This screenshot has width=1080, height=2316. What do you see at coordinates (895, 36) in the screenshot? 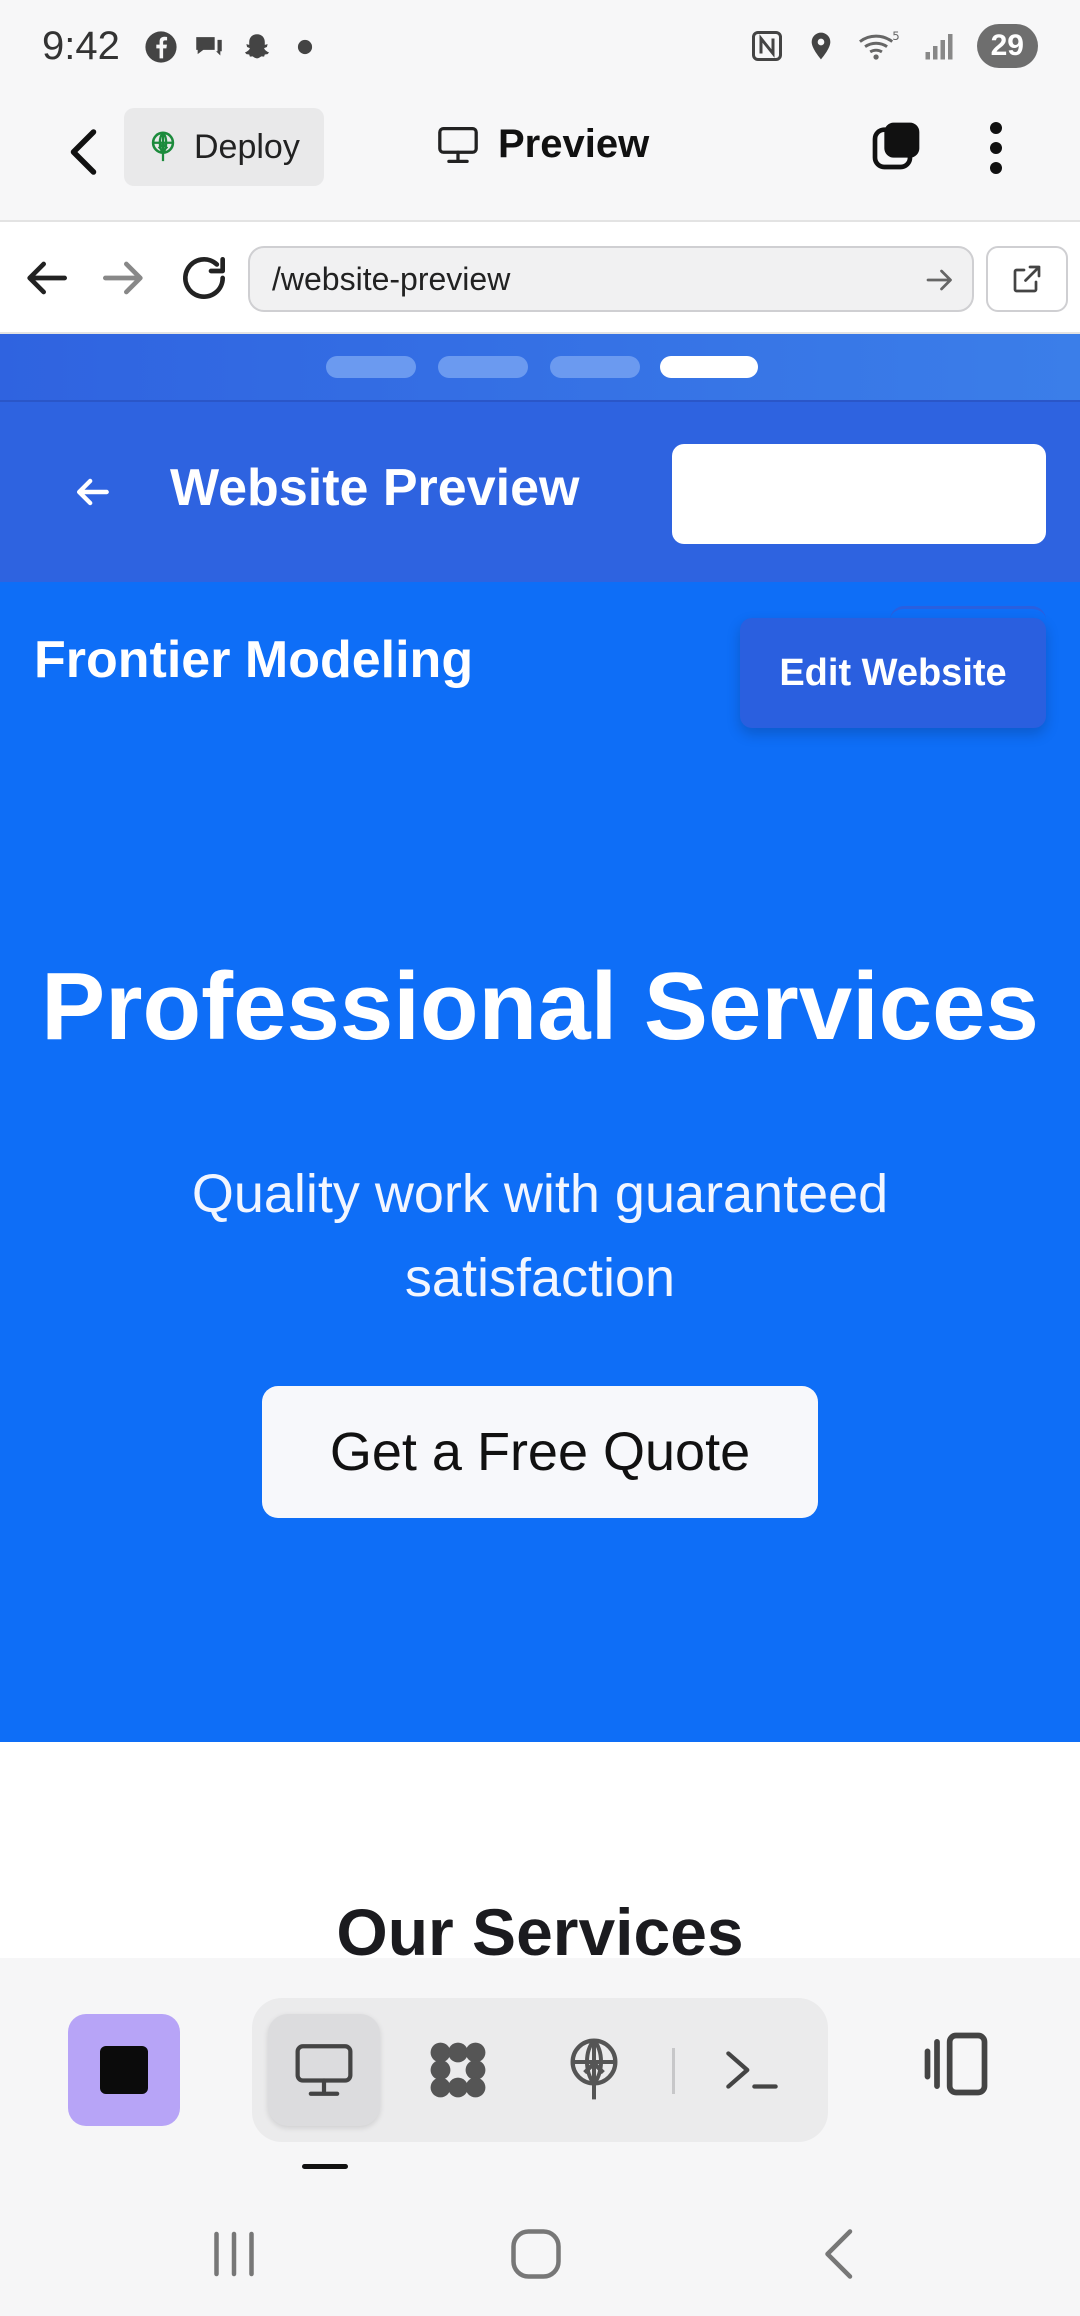
I see `svg-text: 5` at bounding box center [895, 36].